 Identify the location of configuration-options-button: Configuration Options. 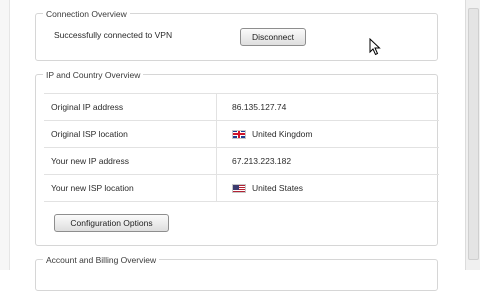
(111, 223).